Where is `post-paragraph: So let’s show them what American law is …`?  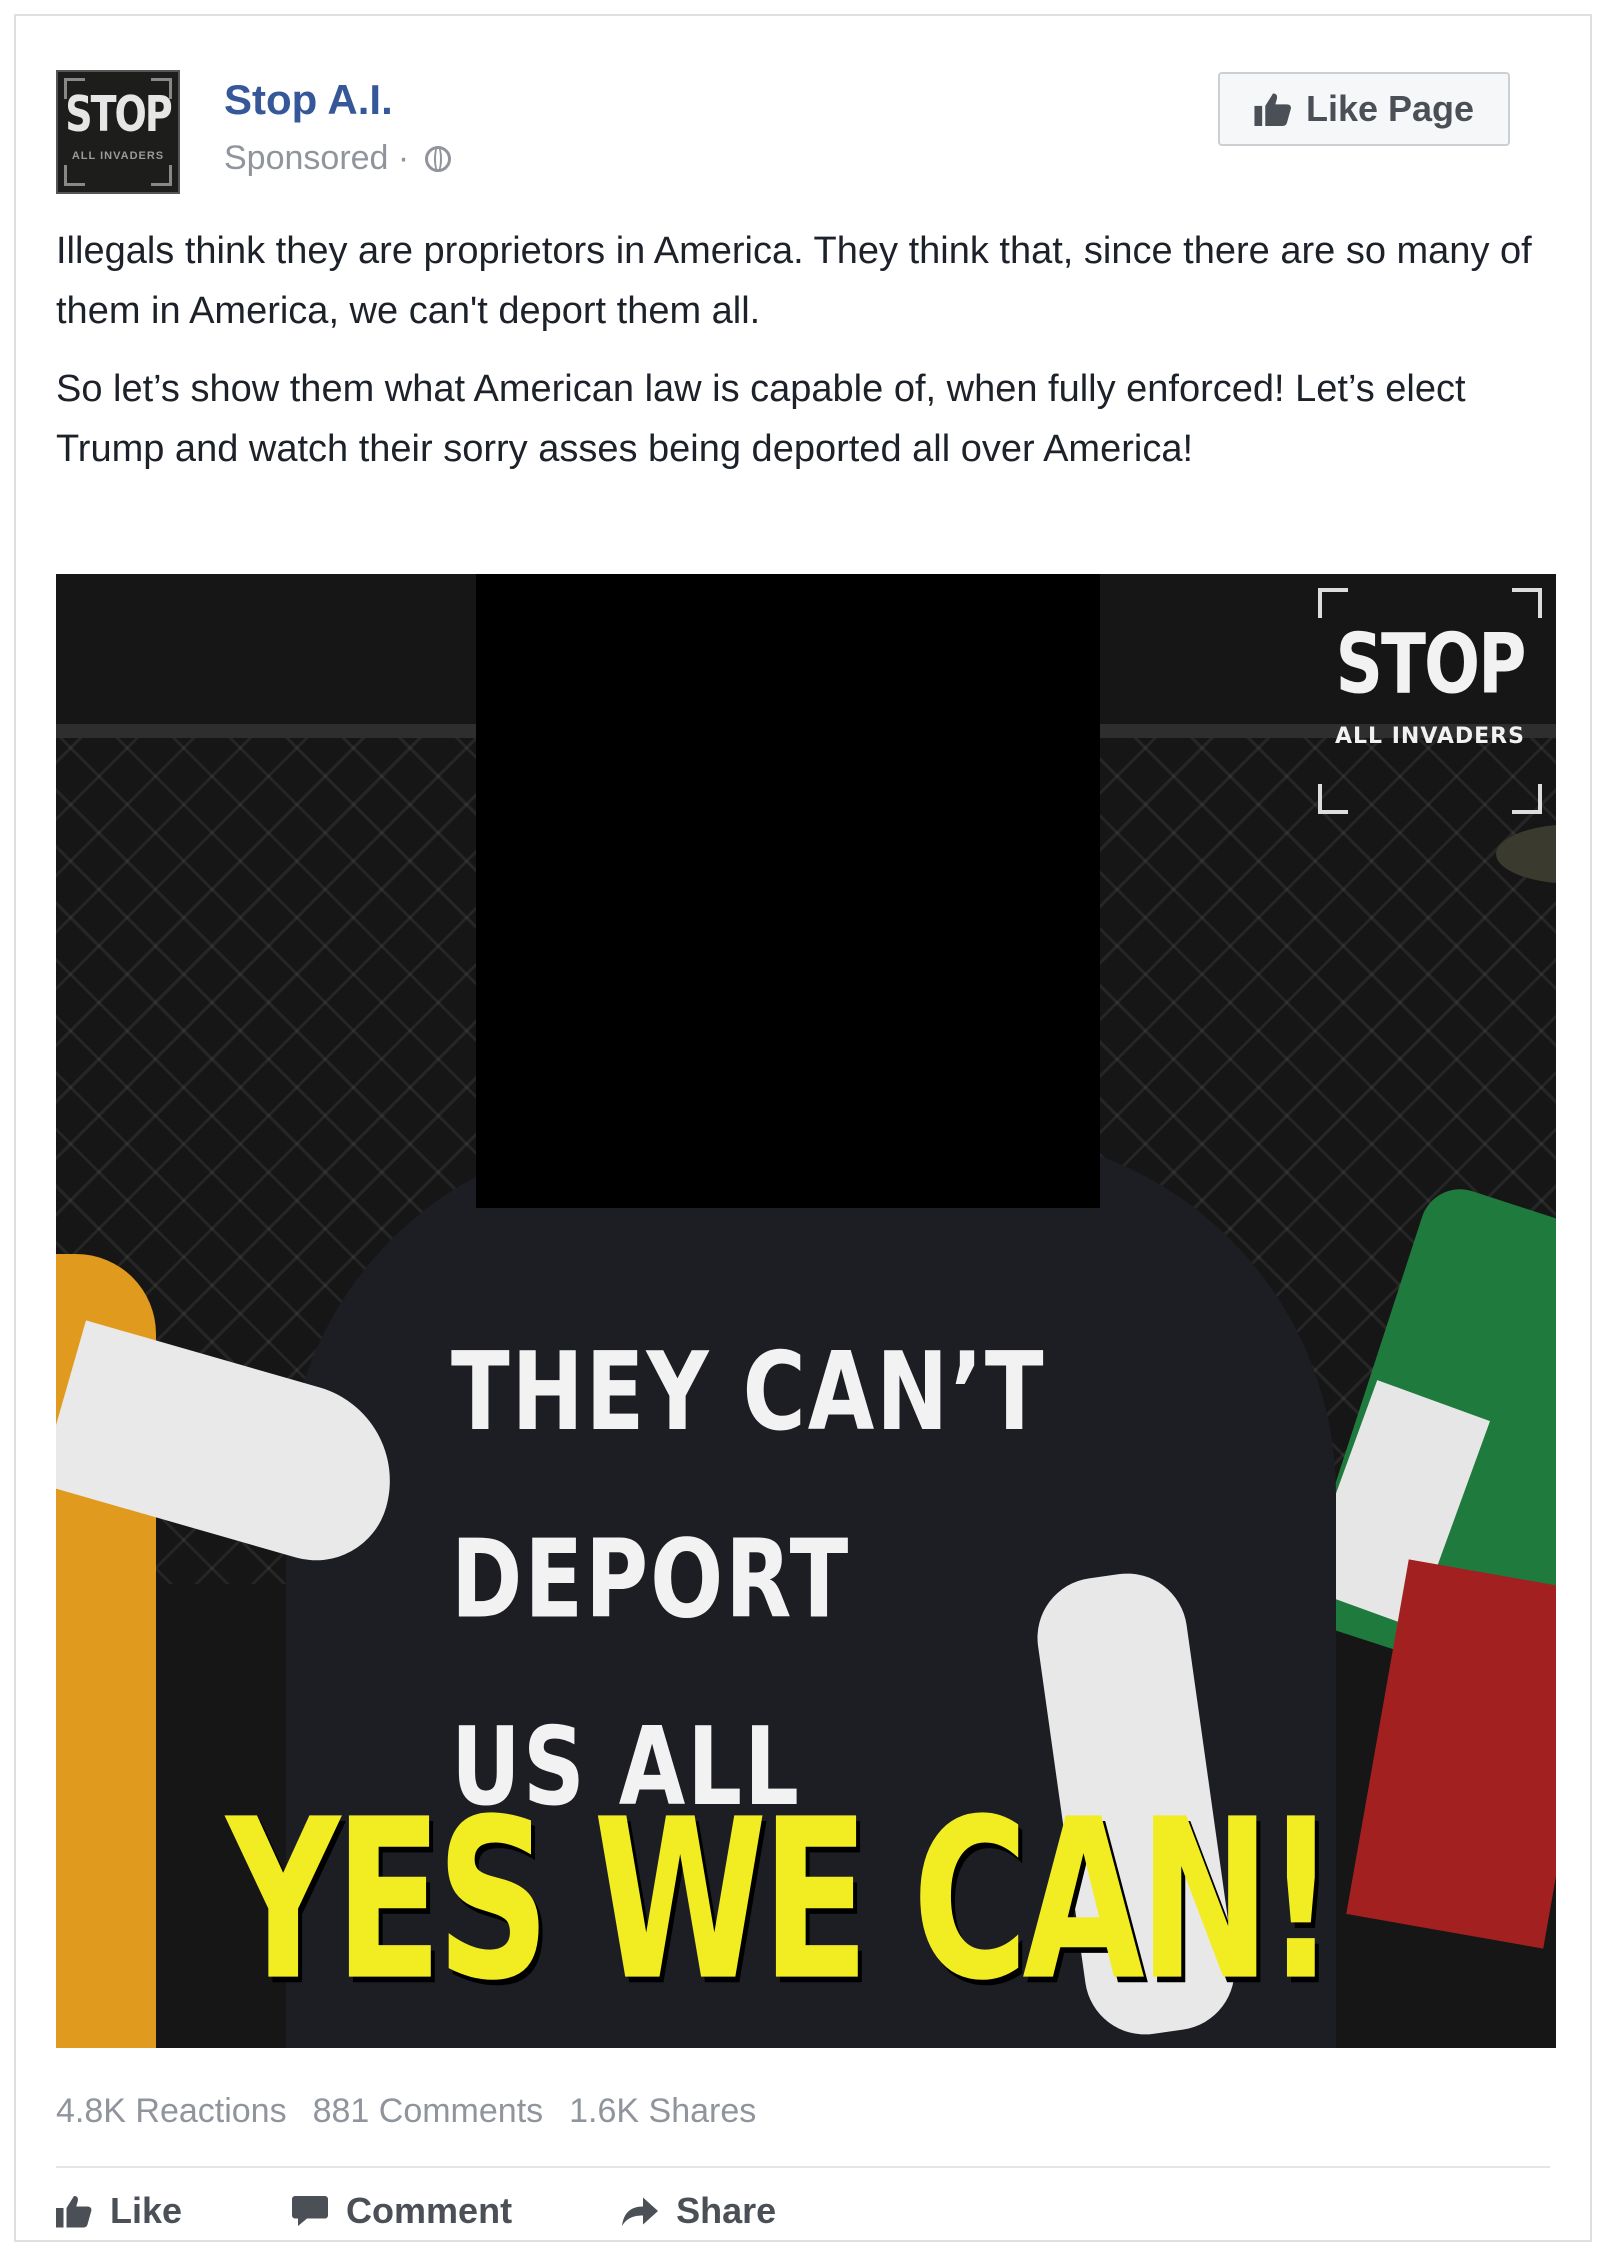
post-paragraph: So let’s show them what American law is … is located at coordinates (761, 419).